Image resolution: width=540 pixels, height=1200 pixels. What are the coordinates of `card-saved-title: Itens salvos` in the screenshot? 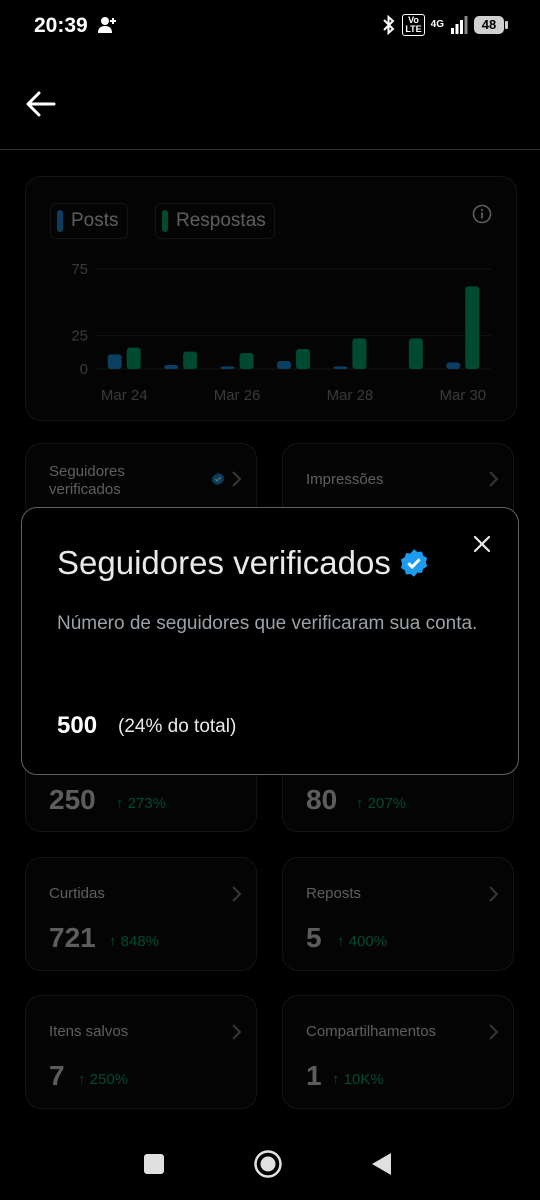 It's located at (89, 1031).